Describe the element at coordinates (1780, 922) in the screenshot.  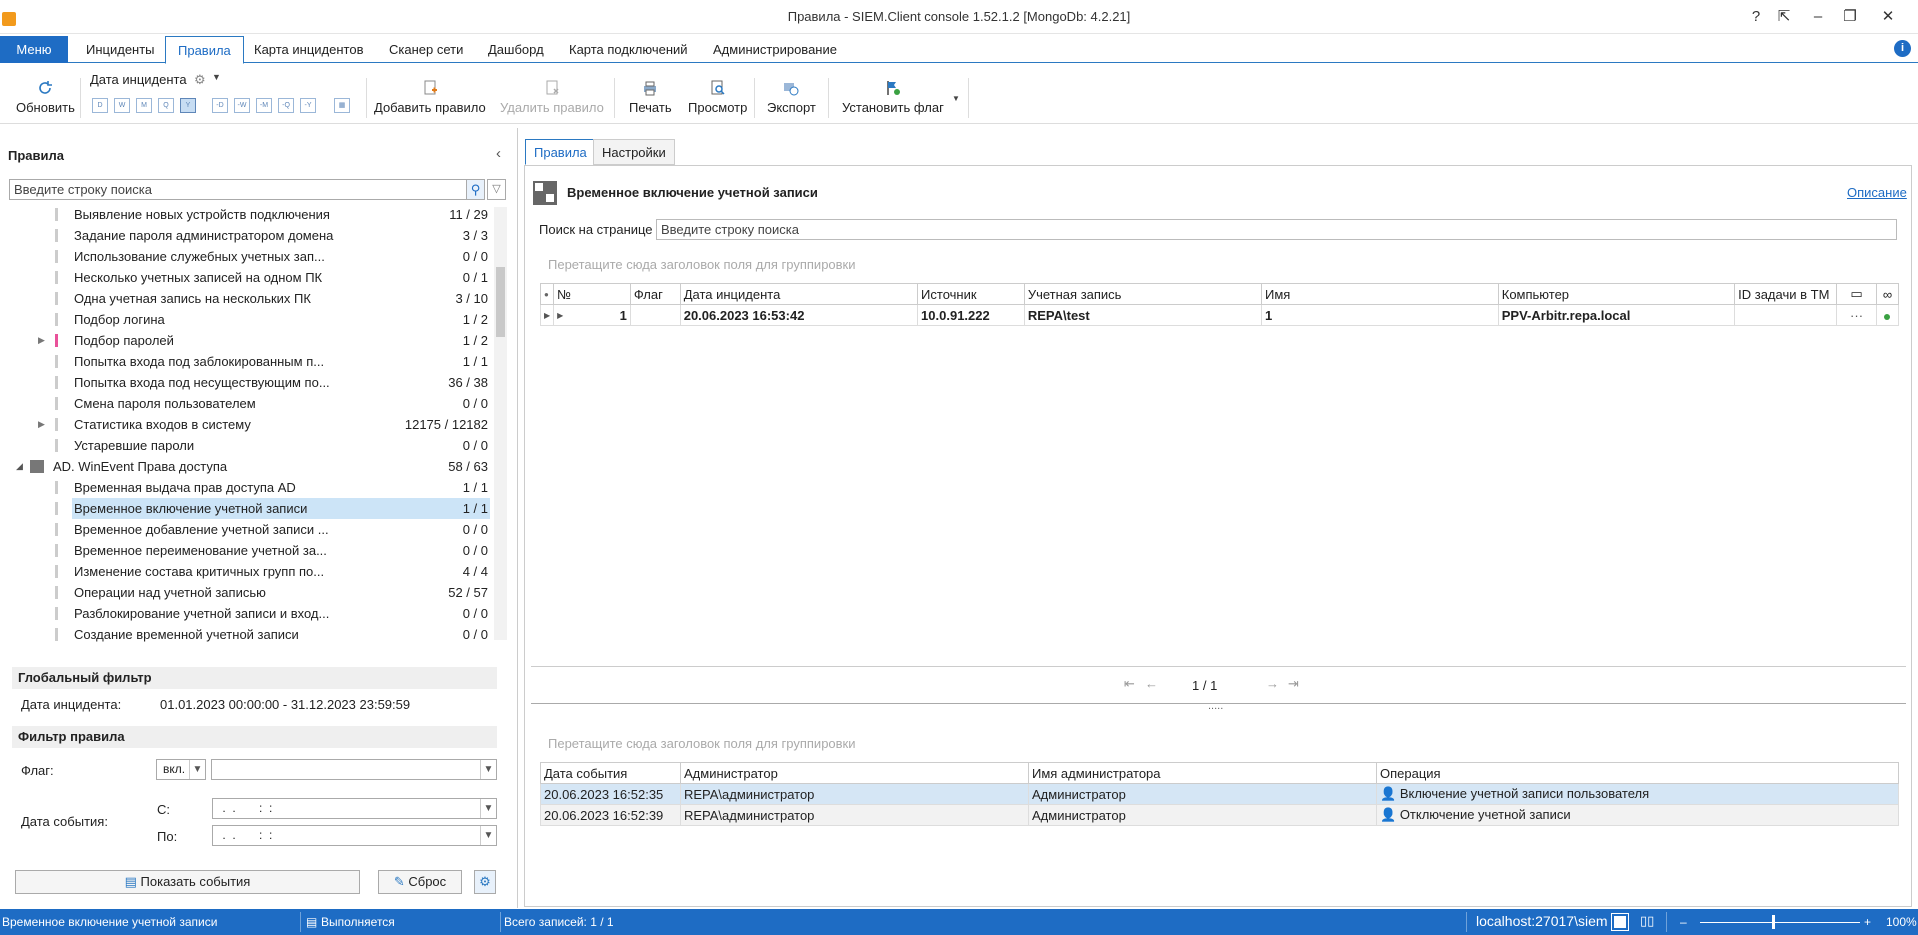
I see `zoom-slider` at that location.